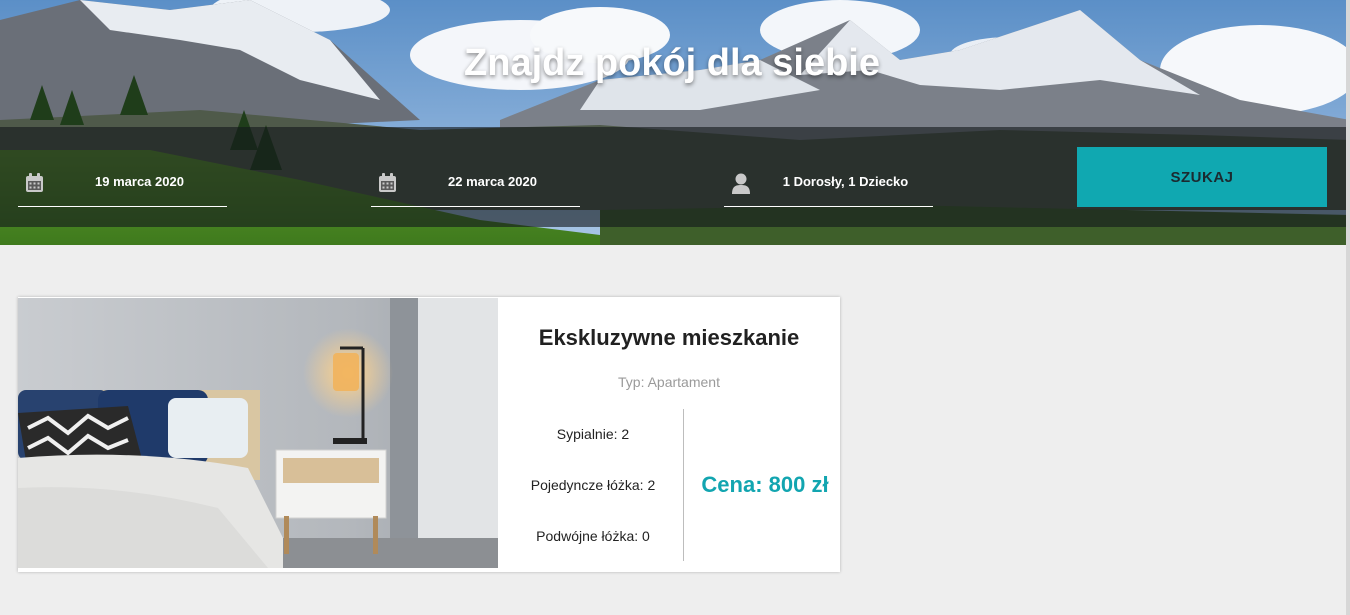  I want to click on divider, so click(683, 485).